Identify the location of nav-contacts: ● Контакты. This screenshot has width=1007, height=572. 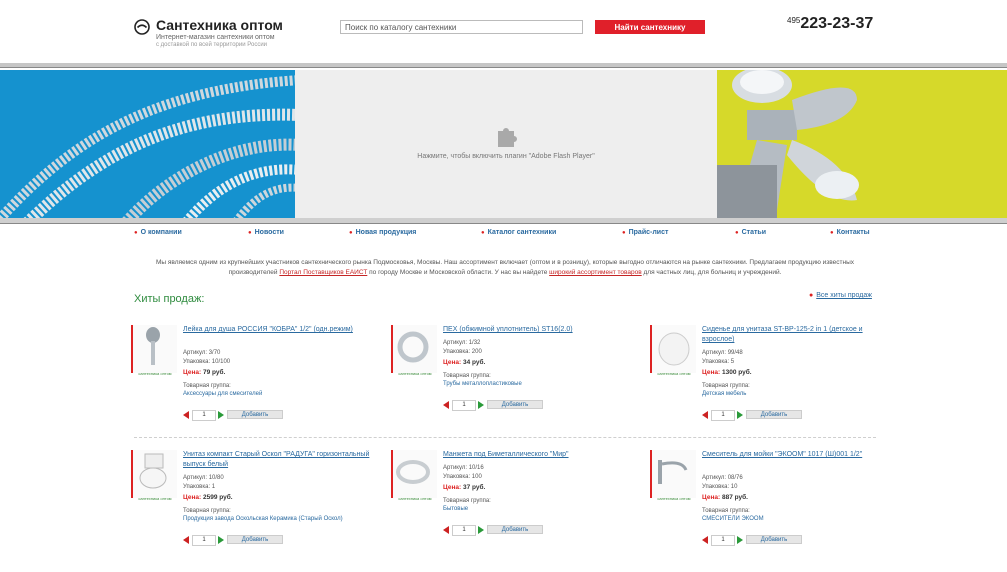
(850, 232).